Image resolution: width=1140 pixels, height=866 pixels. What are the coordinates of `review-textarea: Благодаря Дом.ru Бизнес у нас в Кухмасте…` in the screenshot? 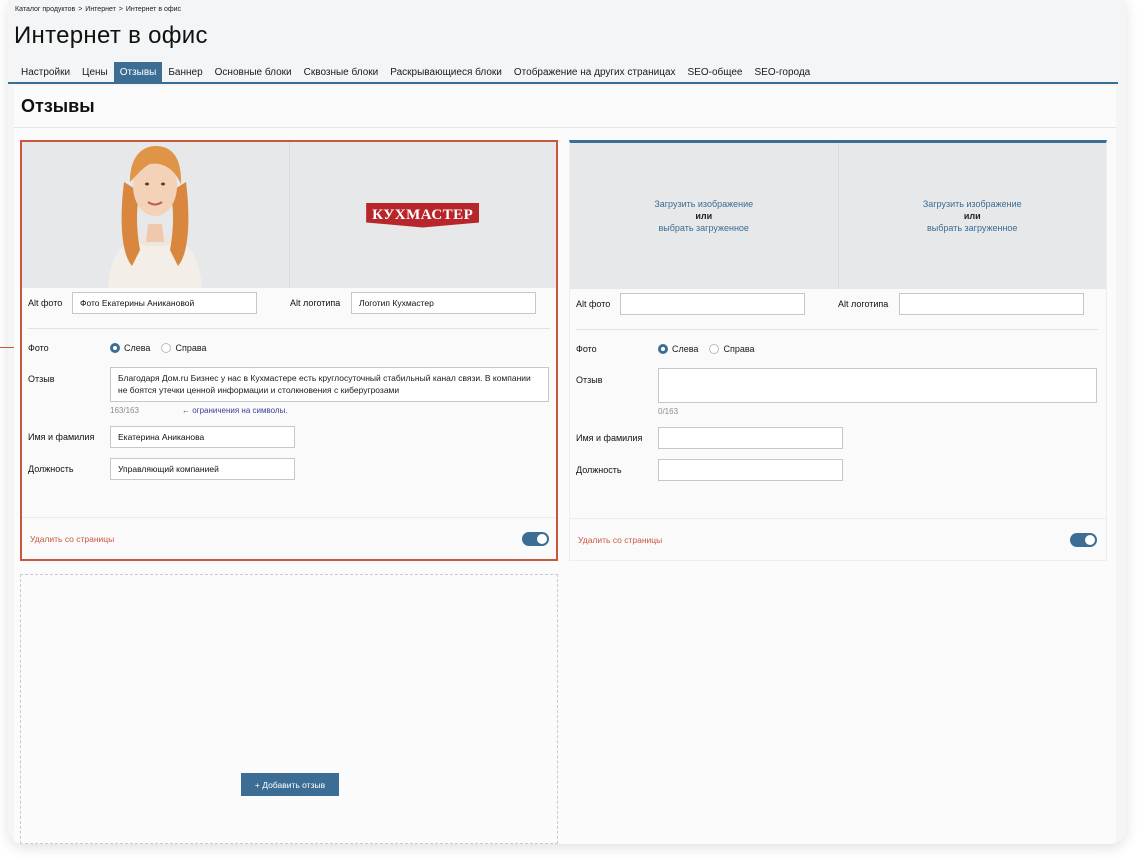 It's located at (329, 384).